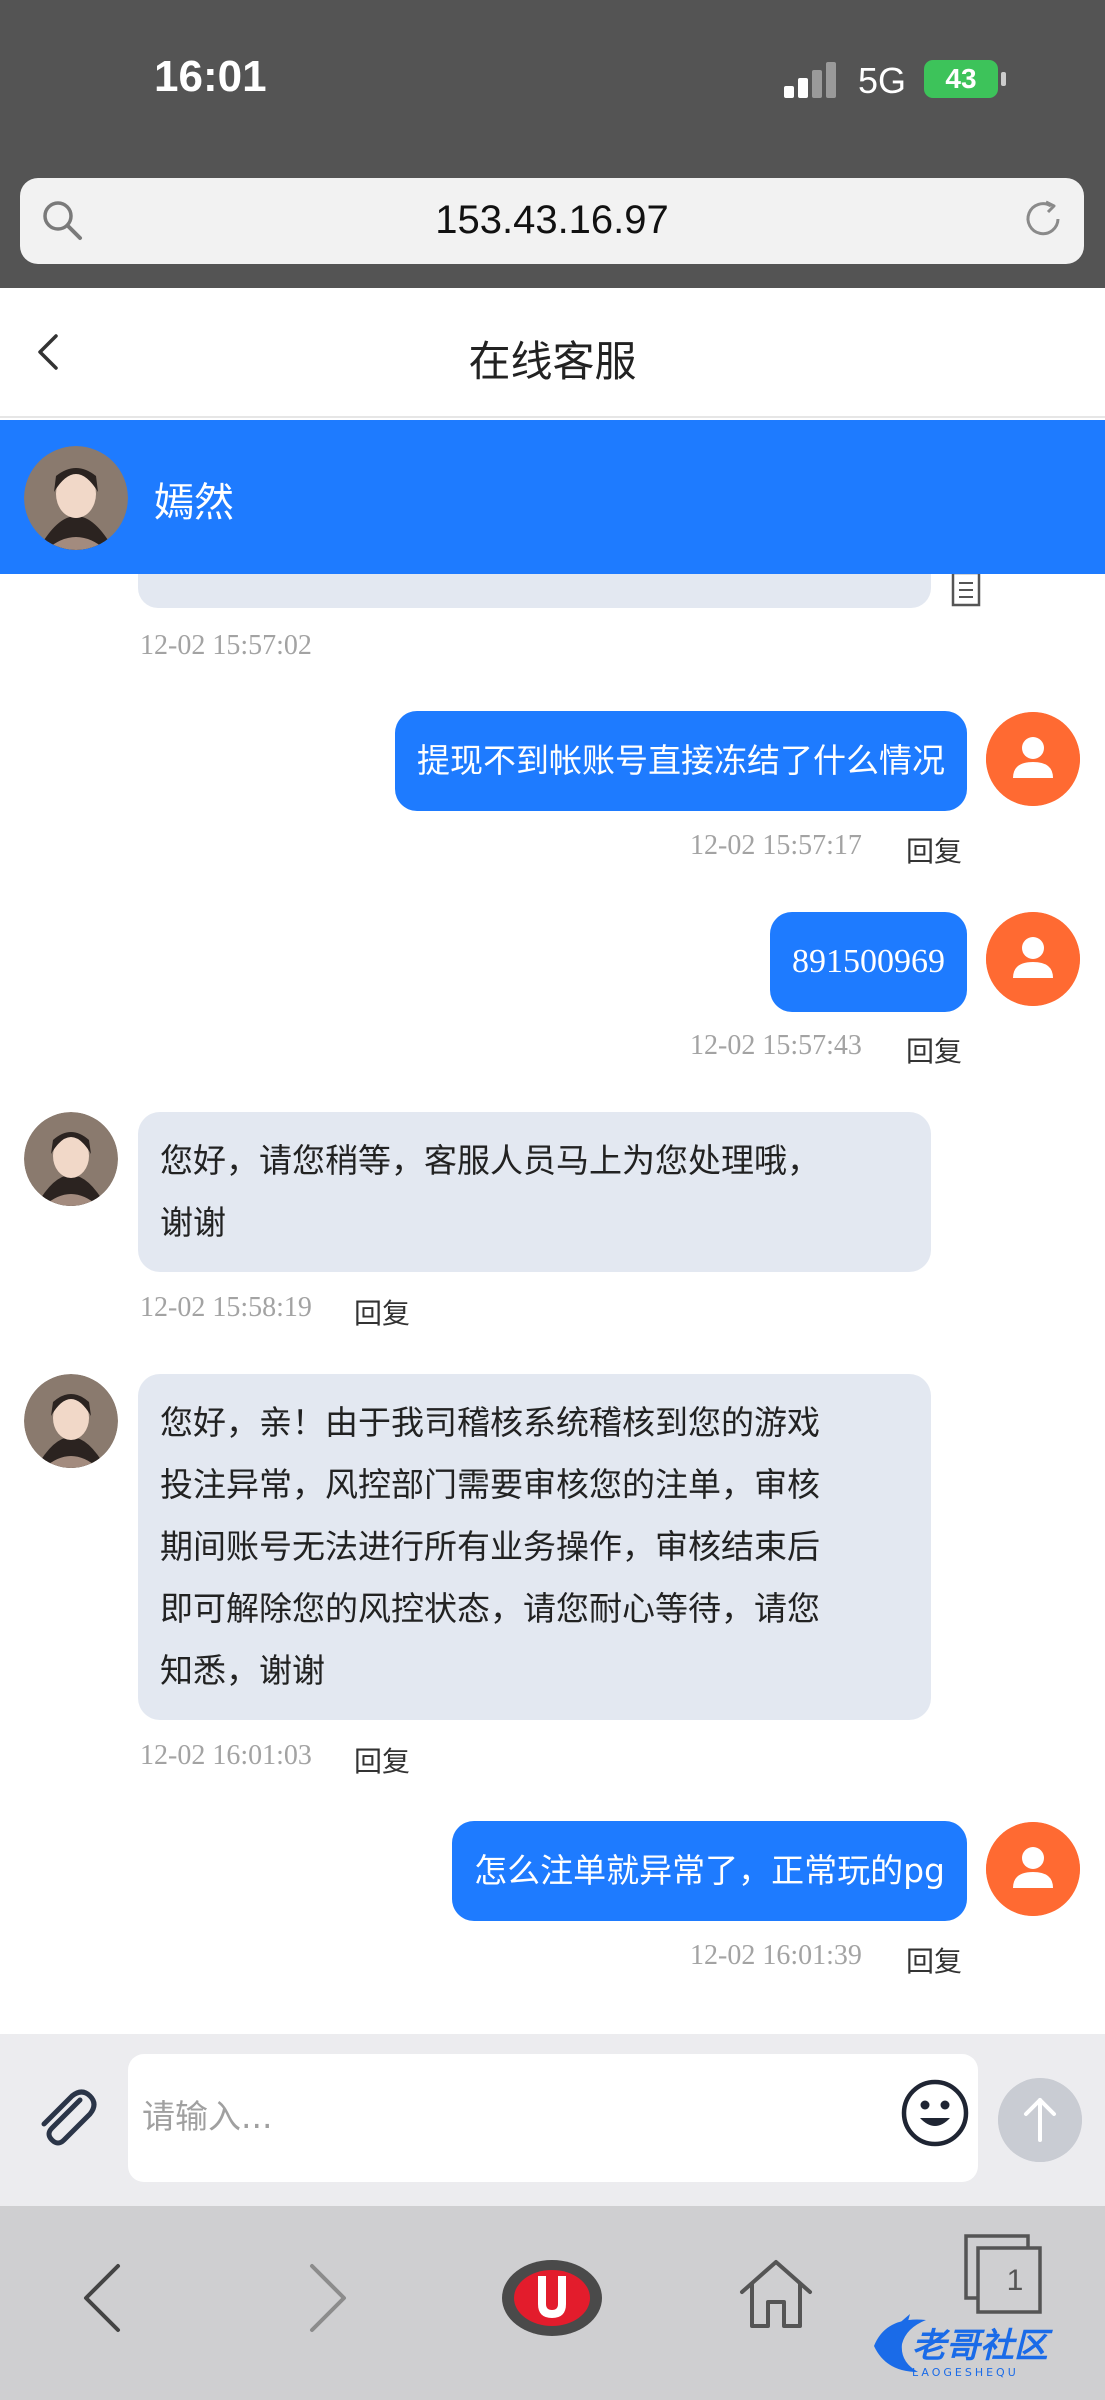 This screenshot has width=1105, height=2400. I want to click on browser-chrome: 16:01 5G 43 153.43.16.97, so click(552, 144).